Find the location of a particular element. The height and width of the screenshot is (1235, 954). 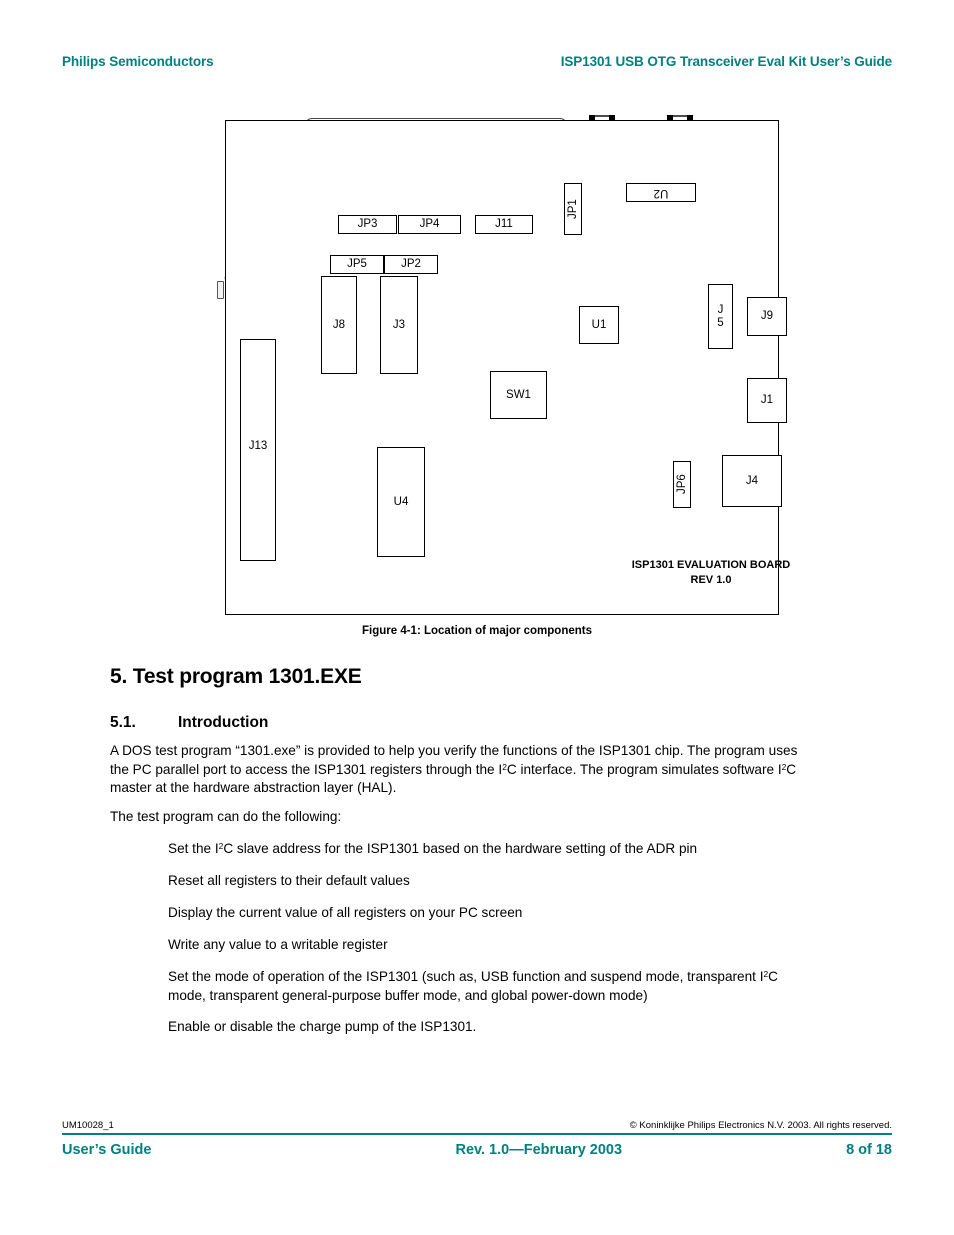

component-jp2: JP2 is located at coordinates (411, 264).